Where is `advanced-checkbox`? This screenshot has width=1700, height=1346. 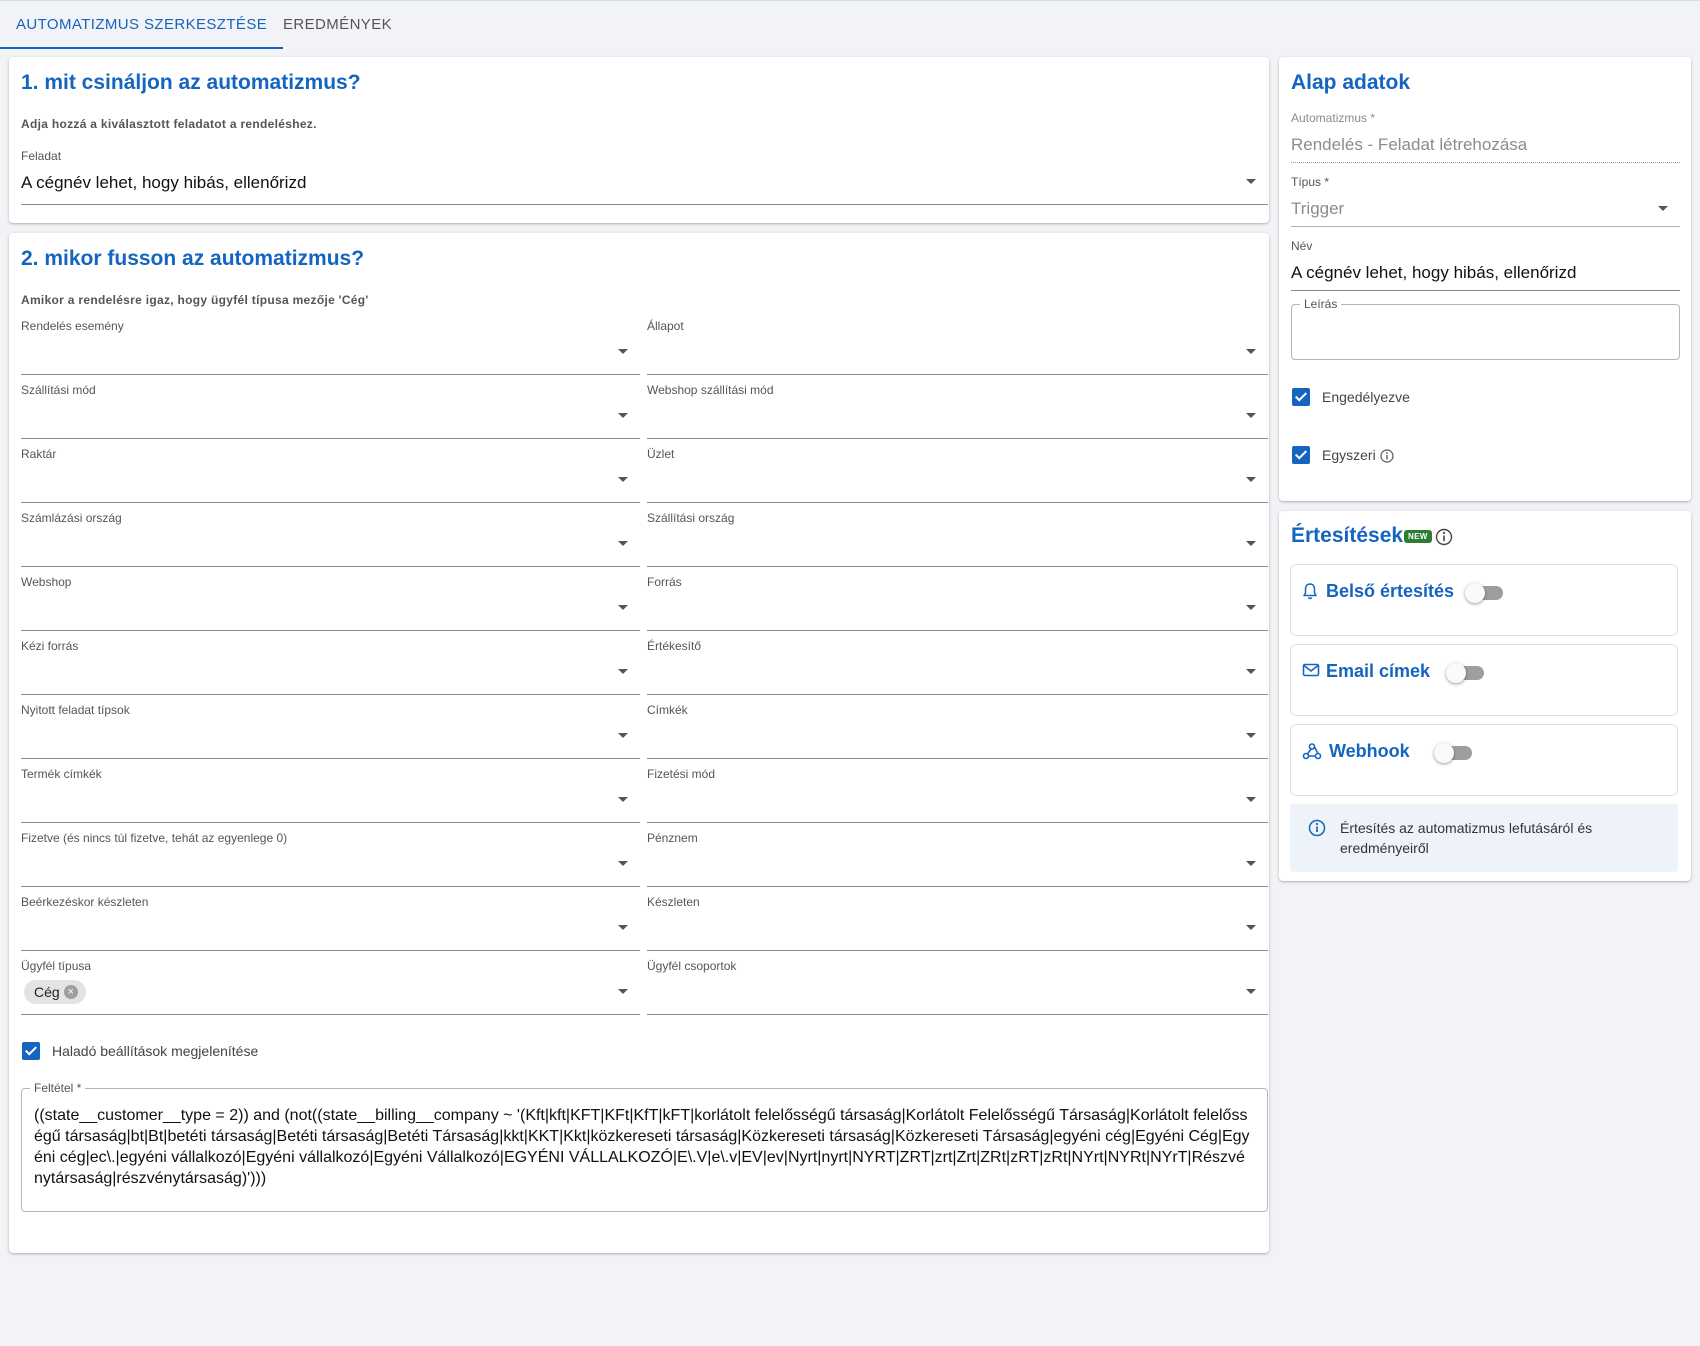 advanced-checkbox is located at coordinates (31, 1051).